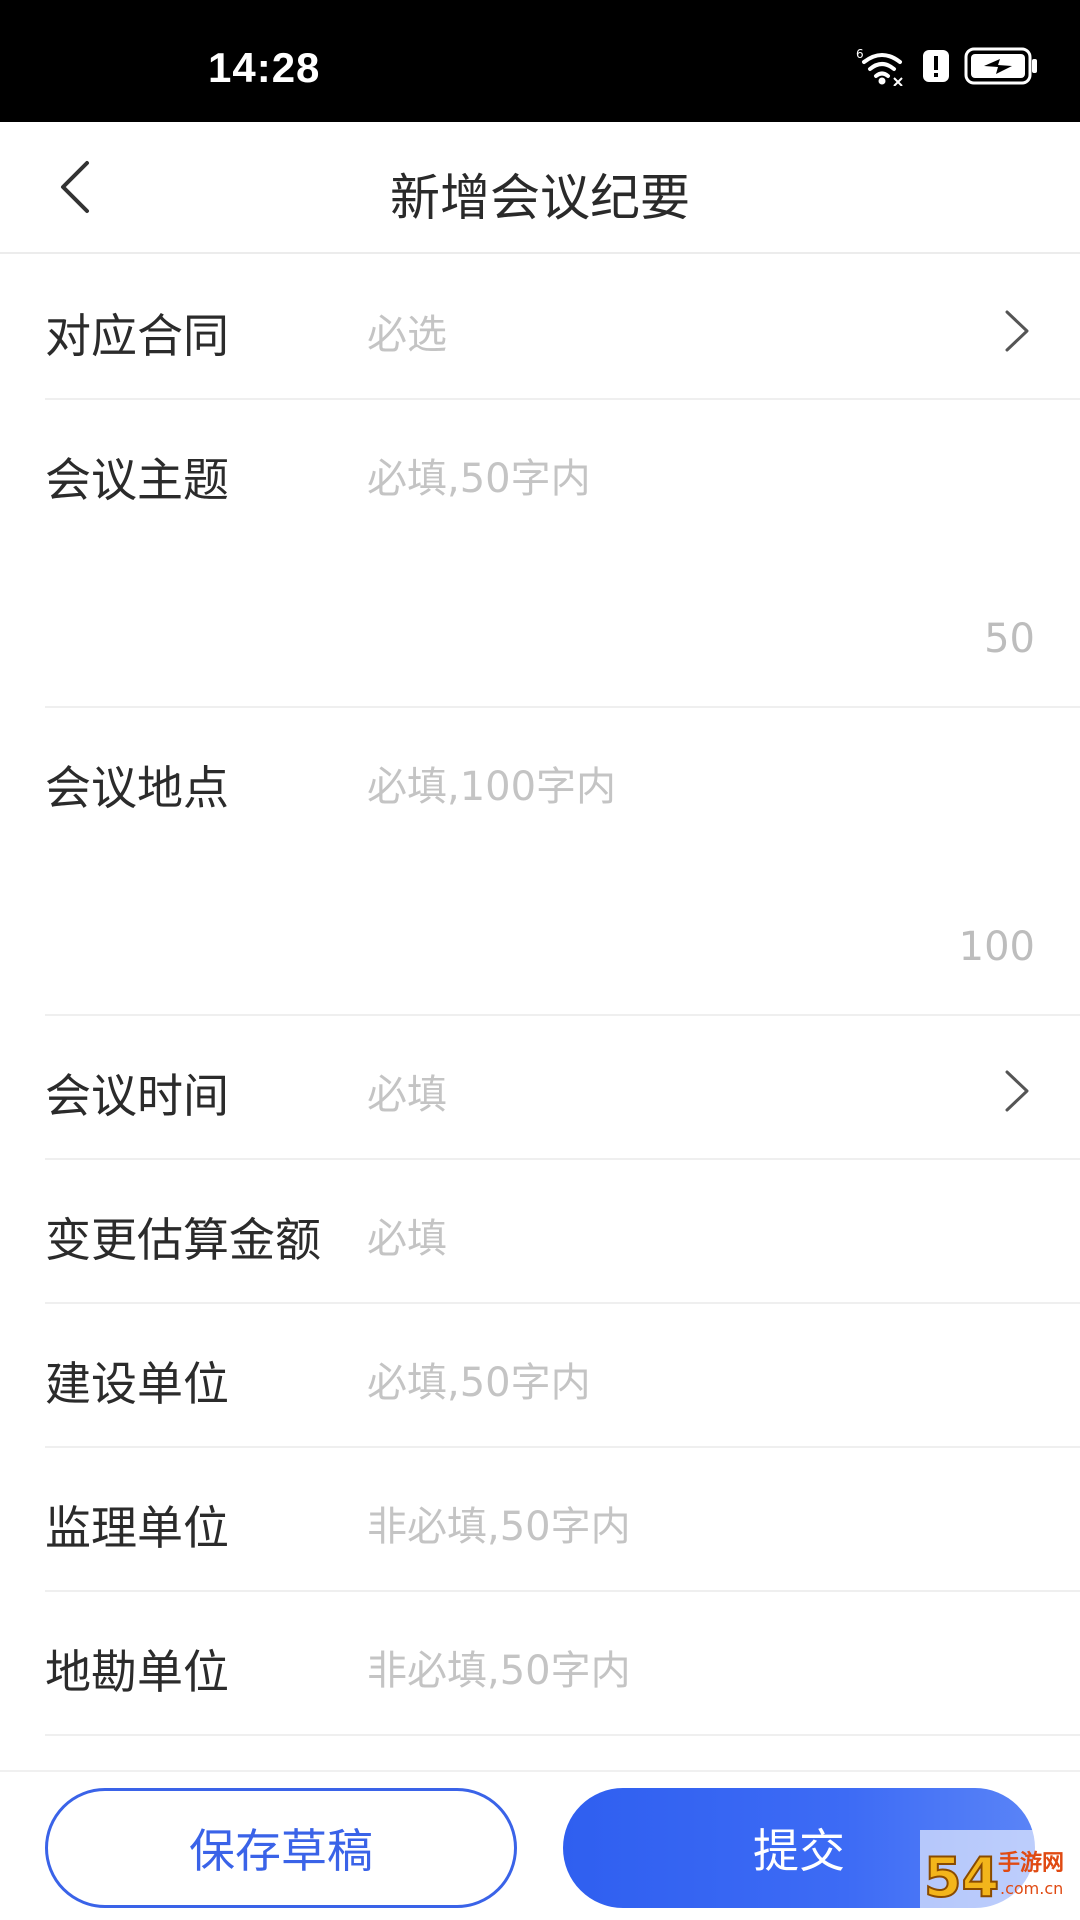 The width and height of the screenshot is (1080, 1920). What do you see at coordinates (499, 1667) in the screenshot?
I see `survey-unit-input: 非必填,50字内` at bounding box center [499, 1667].